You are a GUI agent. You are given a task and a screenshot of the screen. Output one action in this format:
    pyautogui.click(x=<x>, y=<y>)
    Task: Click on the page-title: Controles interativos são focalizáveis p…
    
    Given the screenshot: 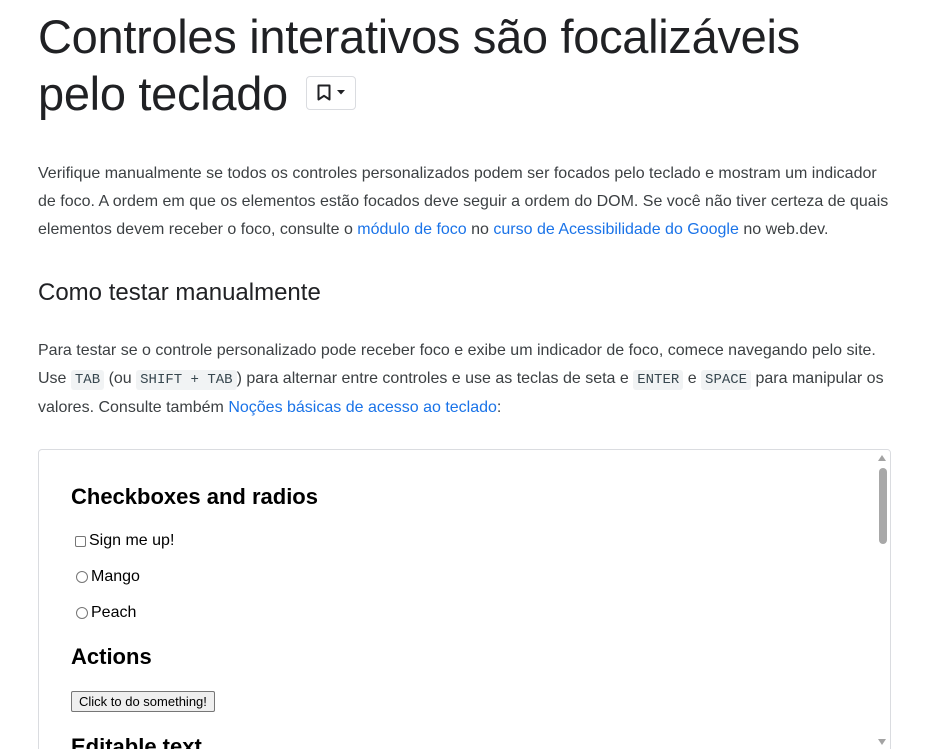 What is the action you would take?
    pyautogui.click(x=465, y=61)
    